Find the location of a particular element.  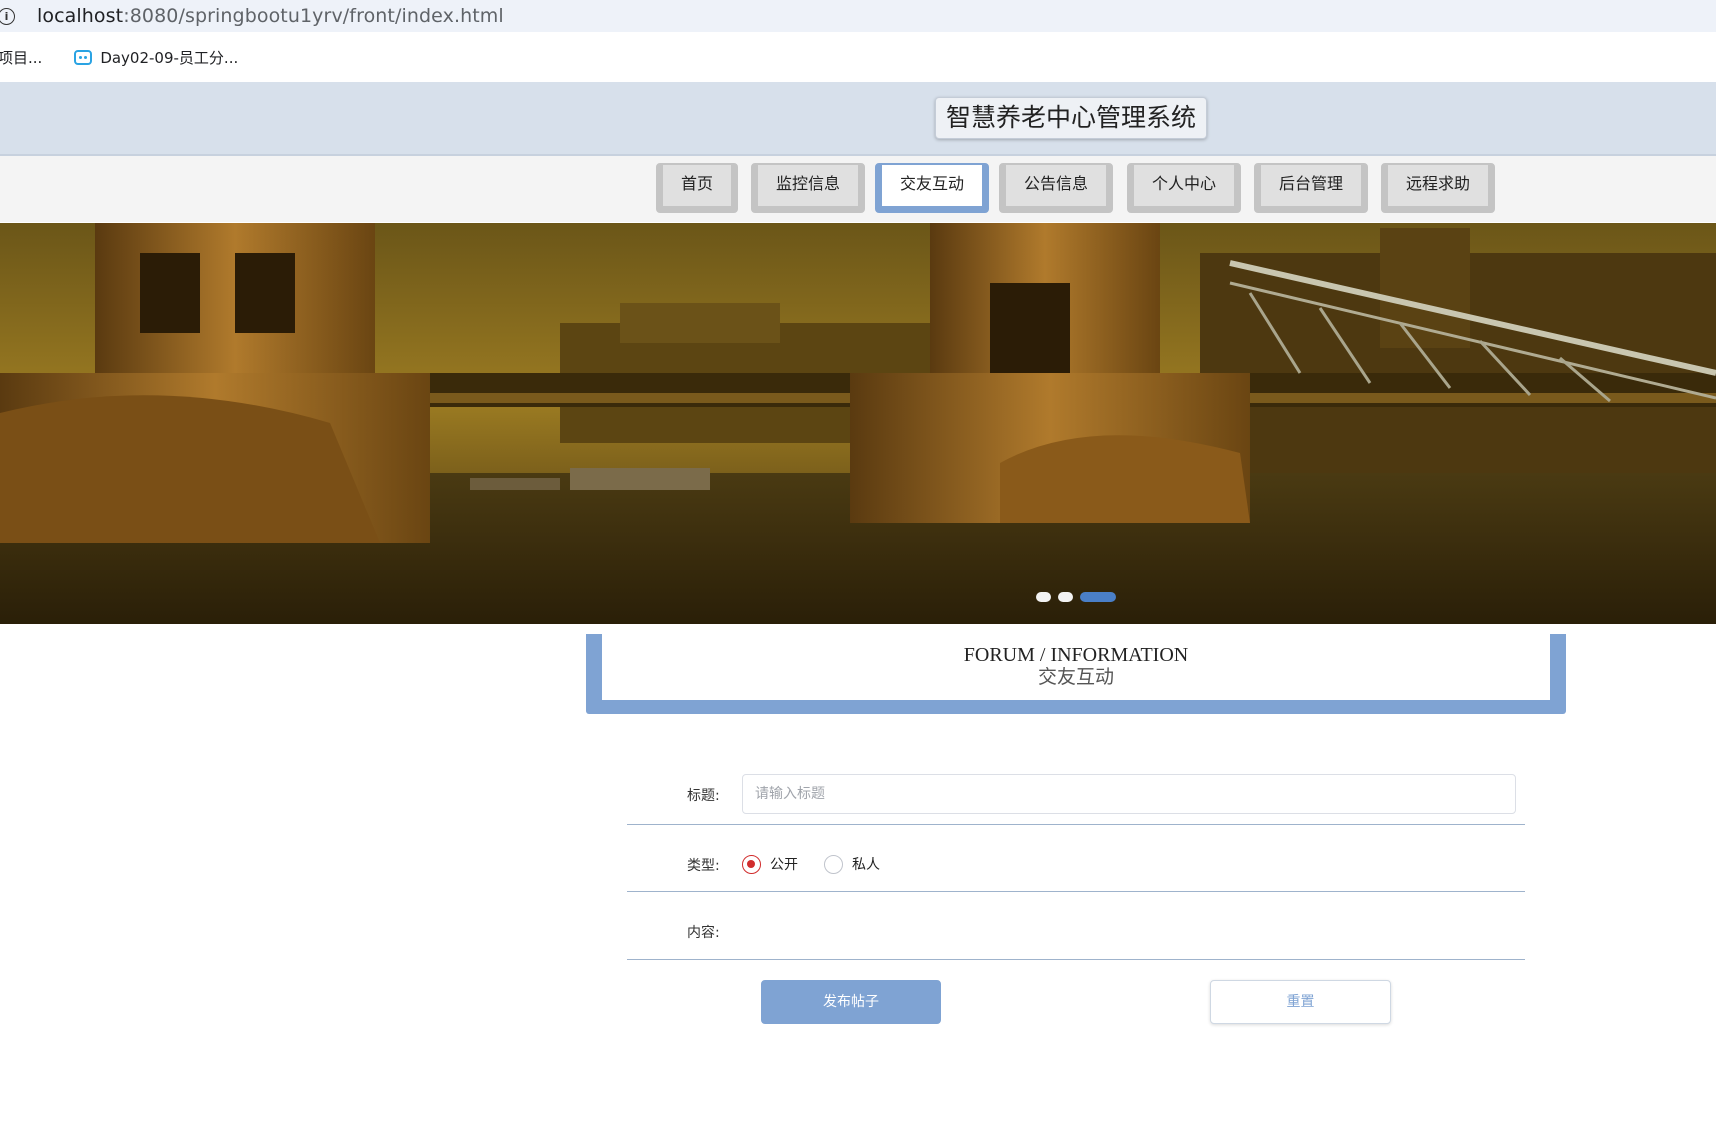

nav-item-profile: 个人中心 is located at coordinates (1184, 188).